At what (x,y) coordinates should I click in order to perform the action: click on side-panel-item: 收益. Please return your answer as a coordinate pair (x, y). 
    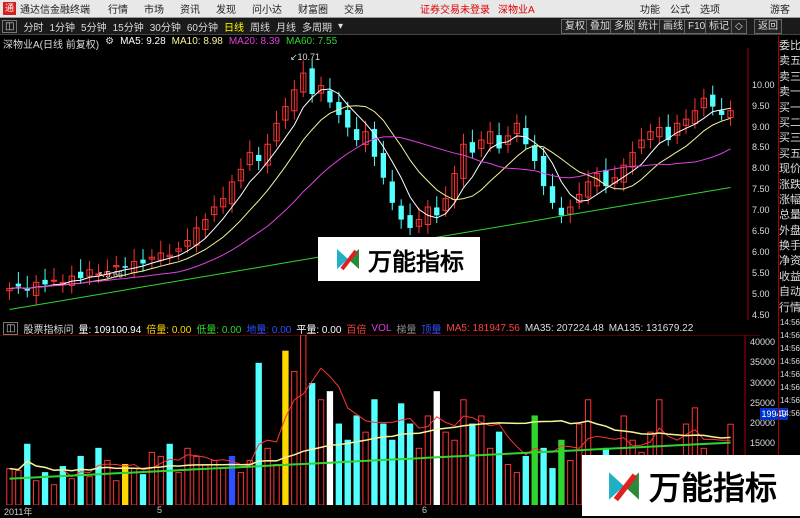
    Looking at the image, I should click on (789, 277).